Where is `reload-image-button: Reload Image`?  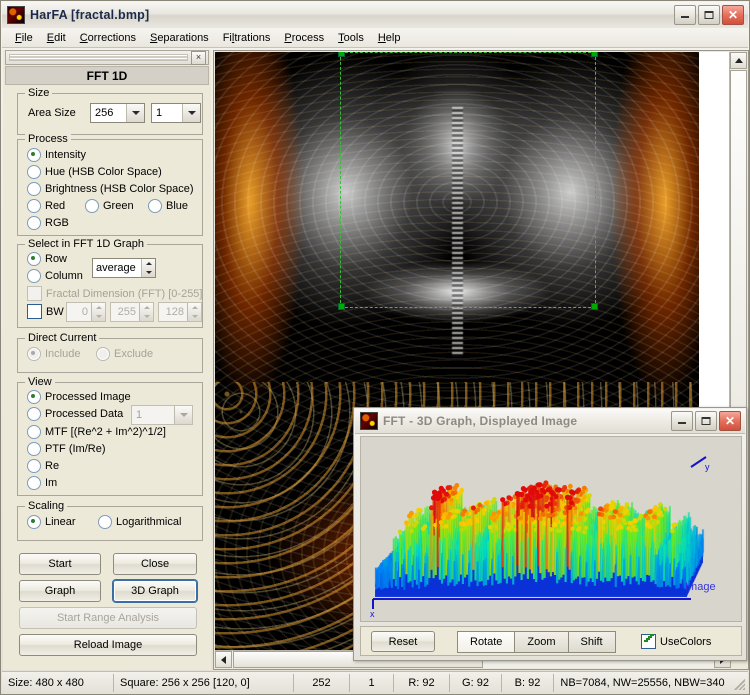 reload-image-button: Reload Image is located at coordinates (108, 645).